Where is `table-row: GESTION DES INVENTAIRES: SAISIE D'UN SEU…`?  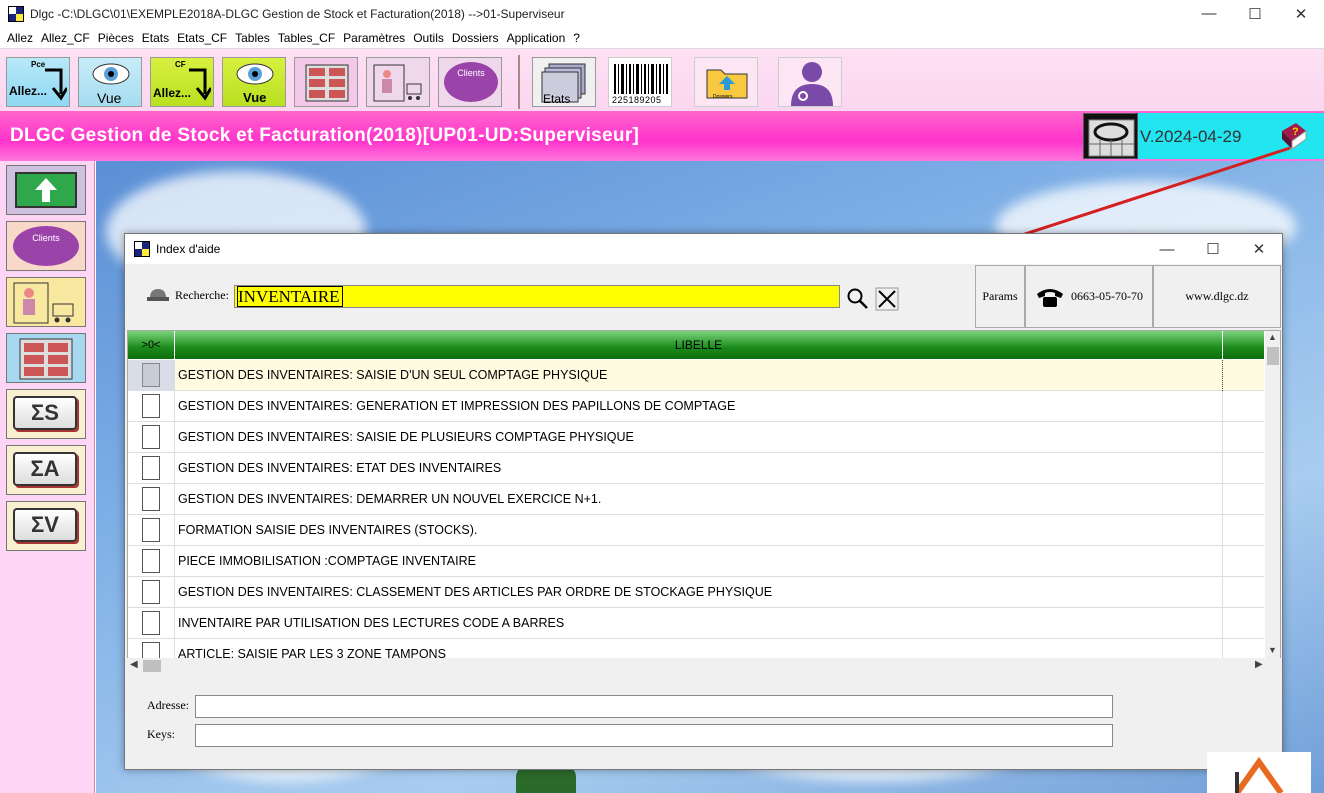
table-row: GESTION DES INVENTAIRES: SAISIE D'UN SEU… is located at coordinates (696, 375).